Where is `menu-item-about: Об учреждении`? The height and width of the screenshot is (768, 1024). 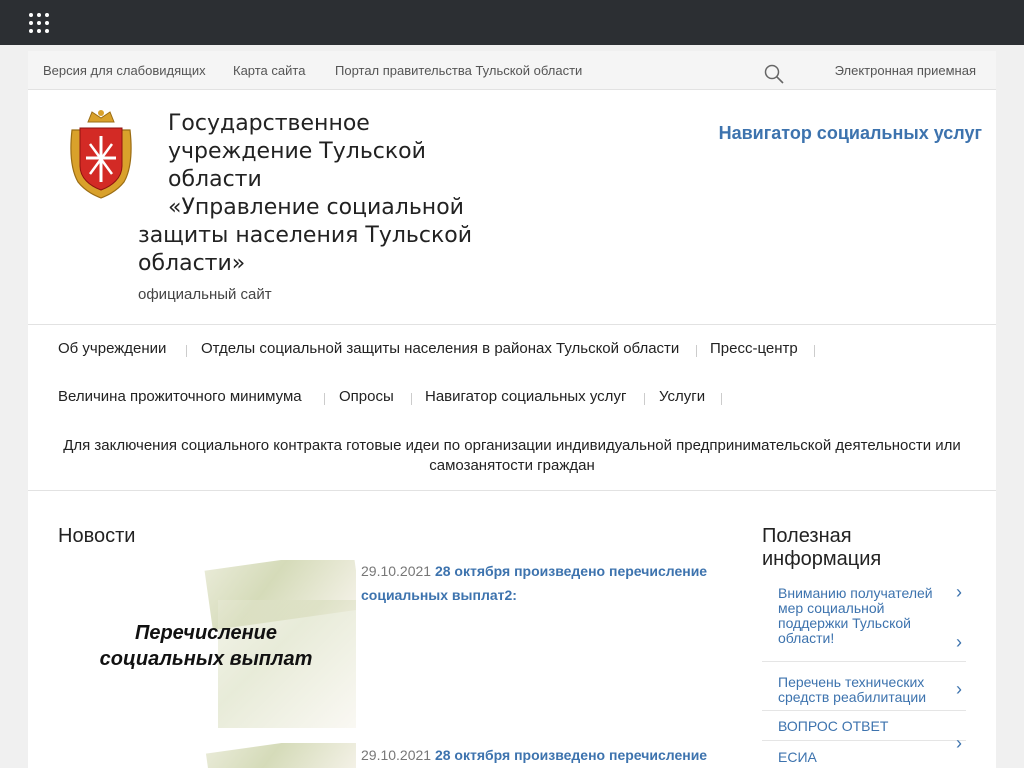
menu-item-about: Об учреждении is located at coordinates (112, 348).